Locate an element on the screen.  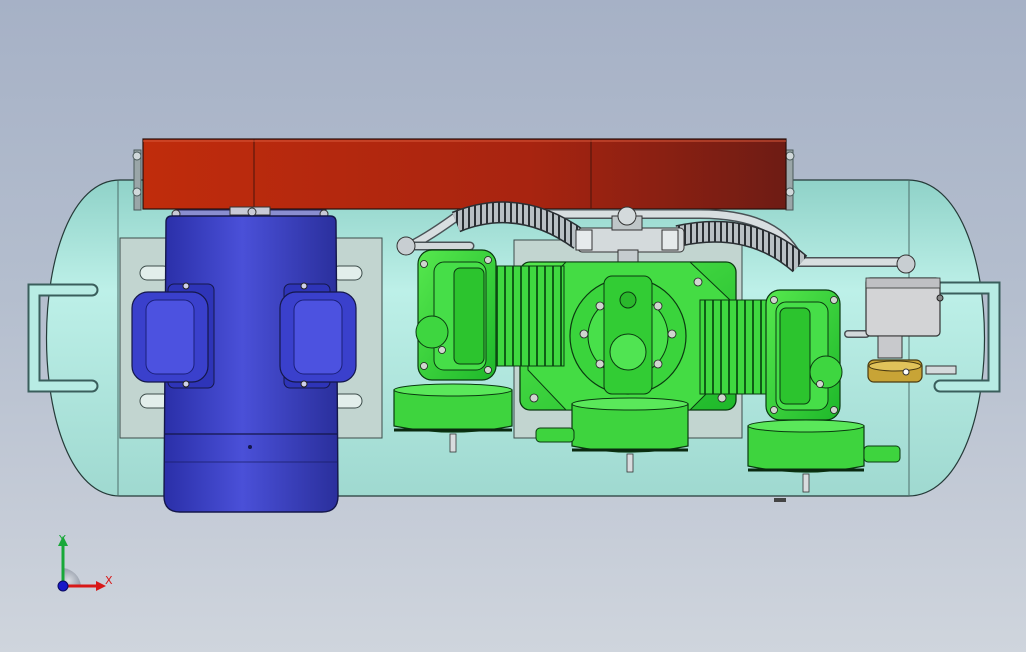
belt-guard is located at coordinates (464, 174).